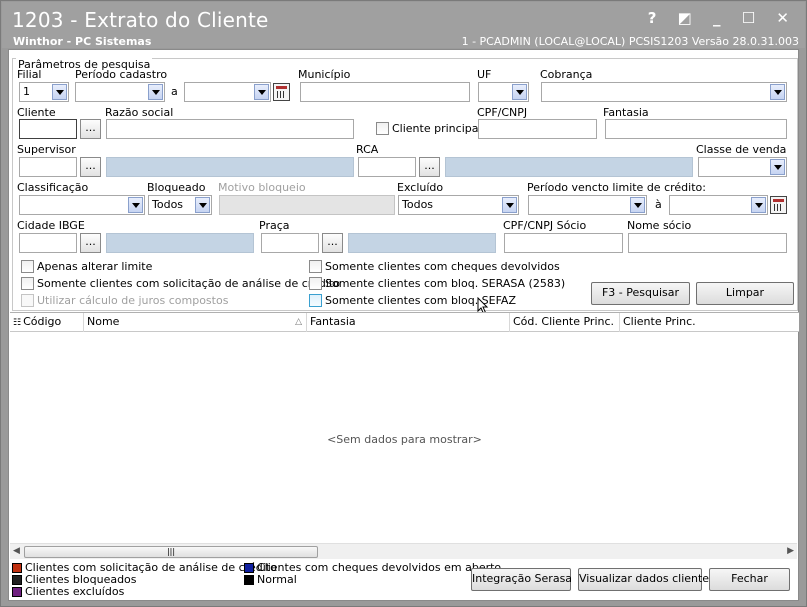 The image size is (807, 607). Describe the element at coordinates (696, 129) in the screenshot. I see `fantasia-input` at that location.